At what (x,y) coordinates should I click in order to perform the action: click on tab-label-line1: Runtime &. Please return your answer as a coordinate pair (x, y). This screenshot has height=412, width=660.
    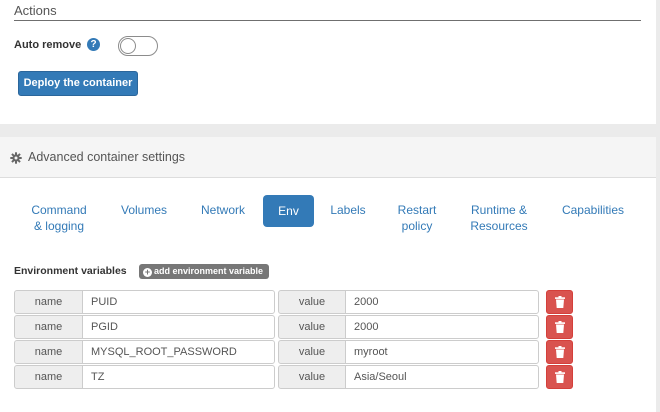
    Looking at the image, I should click on (499, 210).